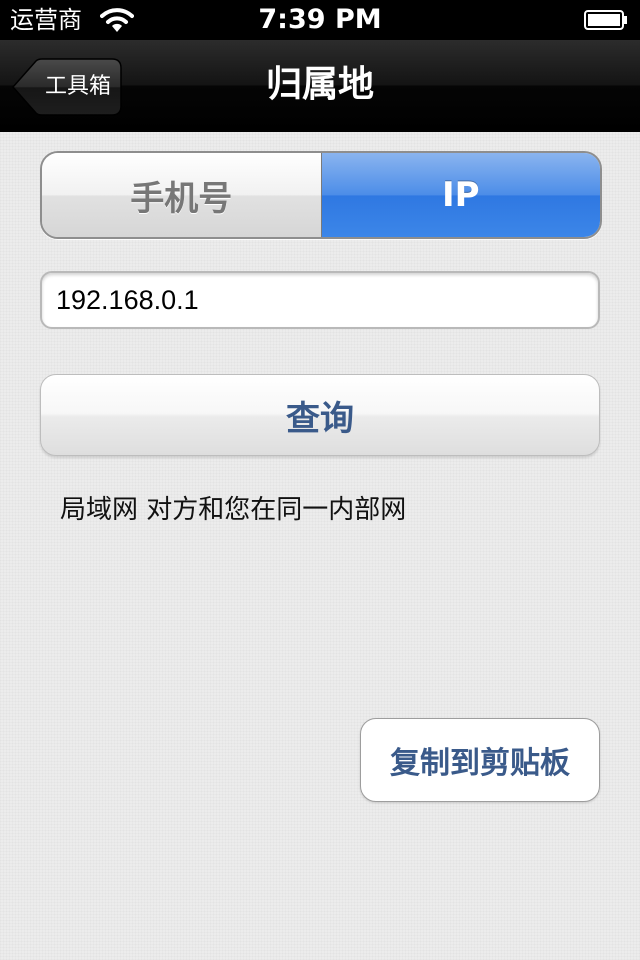 Image resolution: width=640 pixels, height=960 pixels. What do you see at coordinates (480, 760) in the screenshot?
I see `copy-to-clipboard-button: 复制到剪贴板` at bounding box center [480, 760].